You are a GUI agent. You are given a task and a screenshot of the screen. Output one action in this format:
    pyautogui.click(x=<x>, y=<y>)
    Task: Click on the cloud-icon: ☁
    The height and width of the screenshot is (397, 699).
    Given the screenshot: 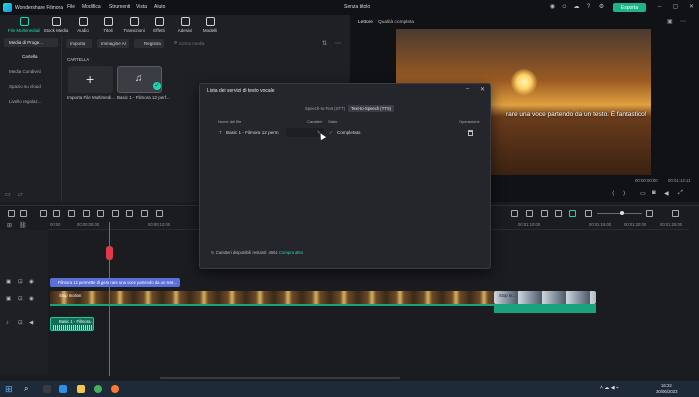 What is the action you would take?
    pyautogui.click(x=576, y=7)
    